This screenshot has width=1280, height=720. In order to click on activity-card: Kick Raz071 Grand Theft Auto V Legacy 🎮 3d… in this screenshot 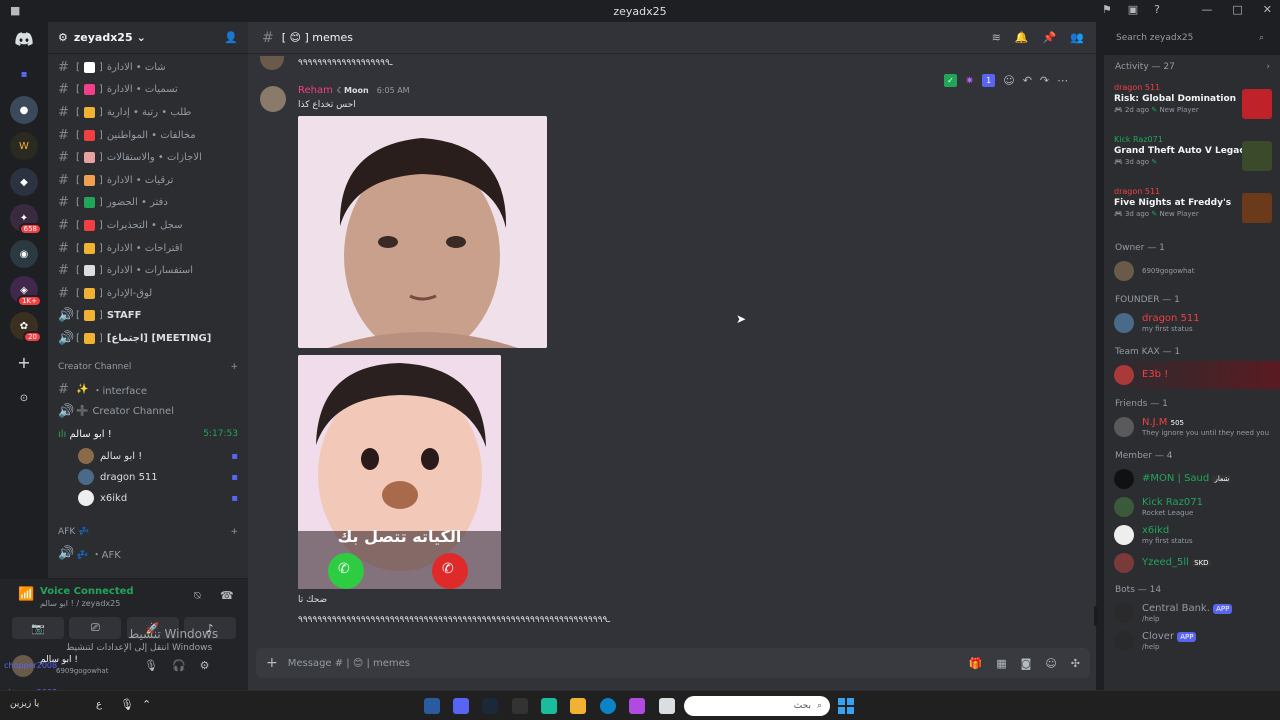, I will do `click(1192, 157)`.